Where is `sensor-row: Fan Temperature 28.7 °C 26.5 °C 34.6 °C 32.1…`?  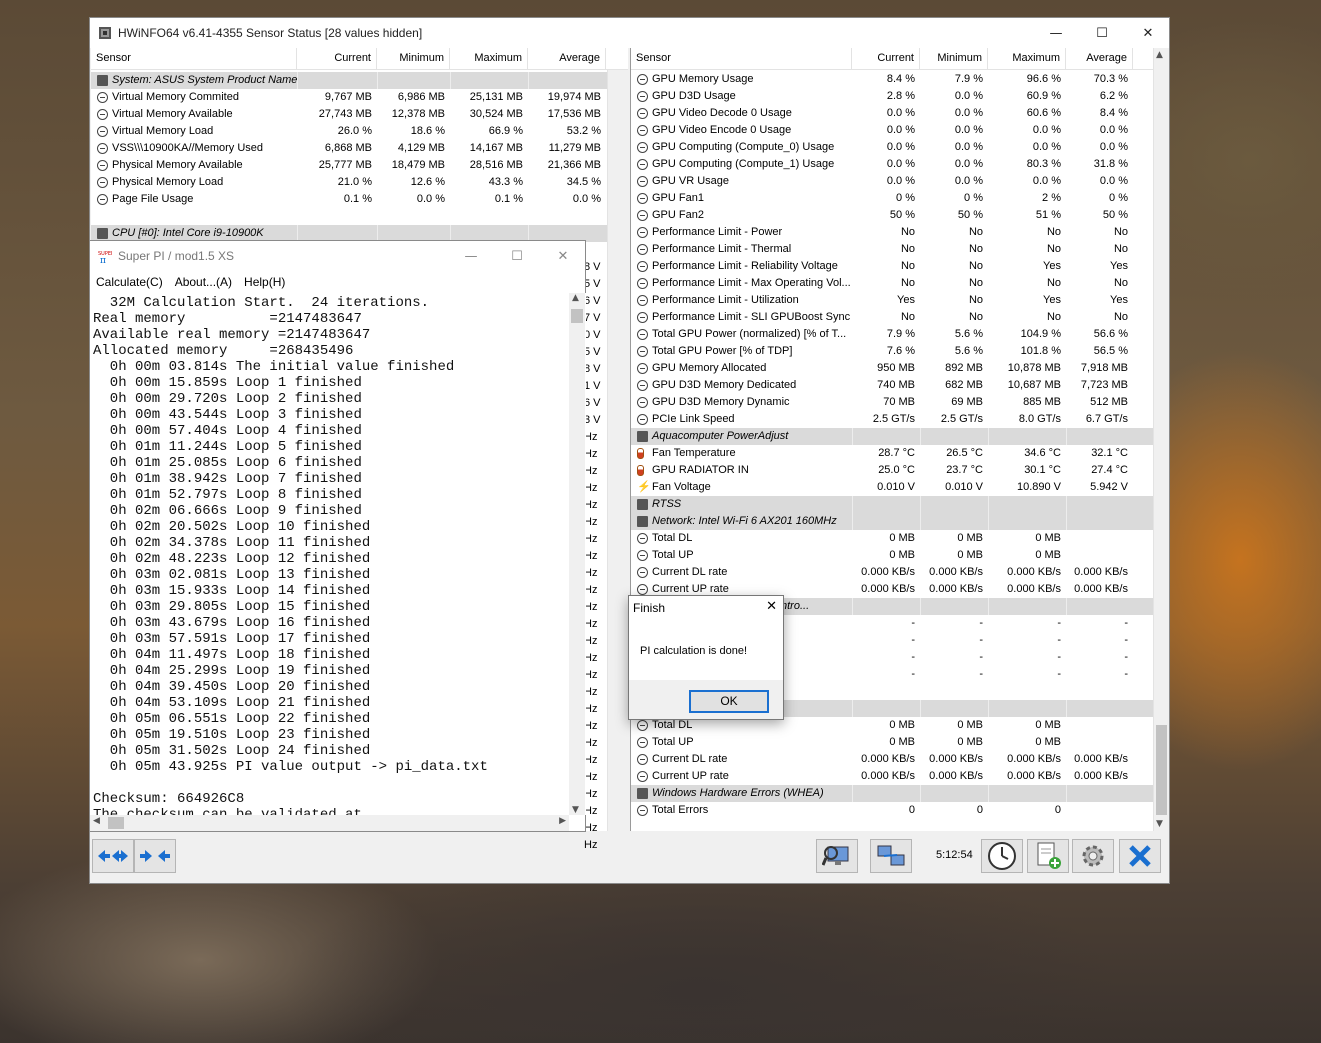 sensor-row: Fan Temperature 28.7 °C 26.5 °C 34.6 °C 32.1… is located at coordinates (900, 453).